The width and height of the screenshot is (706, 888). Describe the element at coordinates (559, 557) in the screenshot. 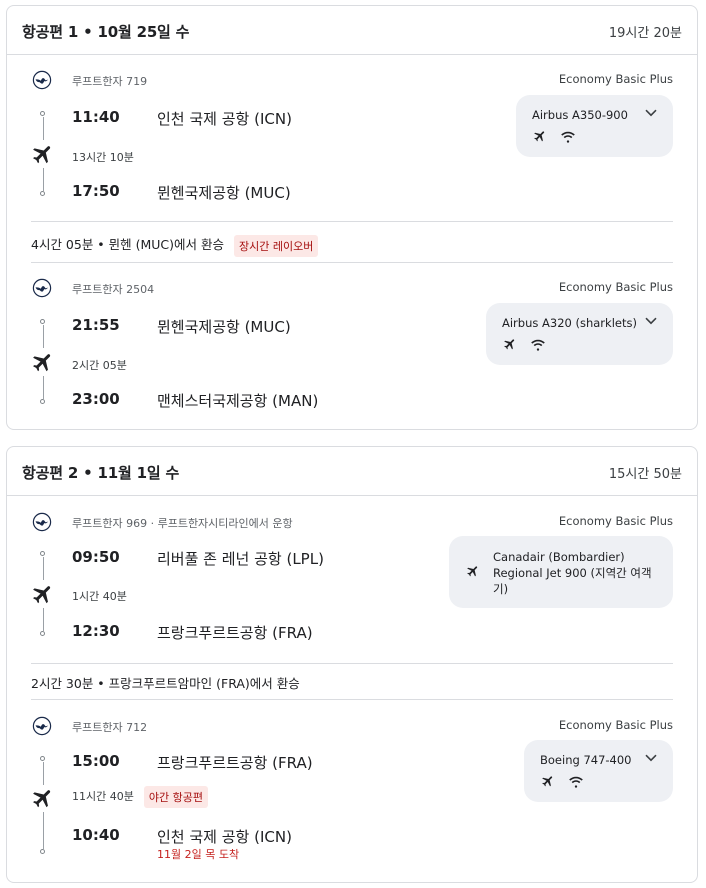

I see `aircraft-name-line: Canadair (Bombardier)` at that location.